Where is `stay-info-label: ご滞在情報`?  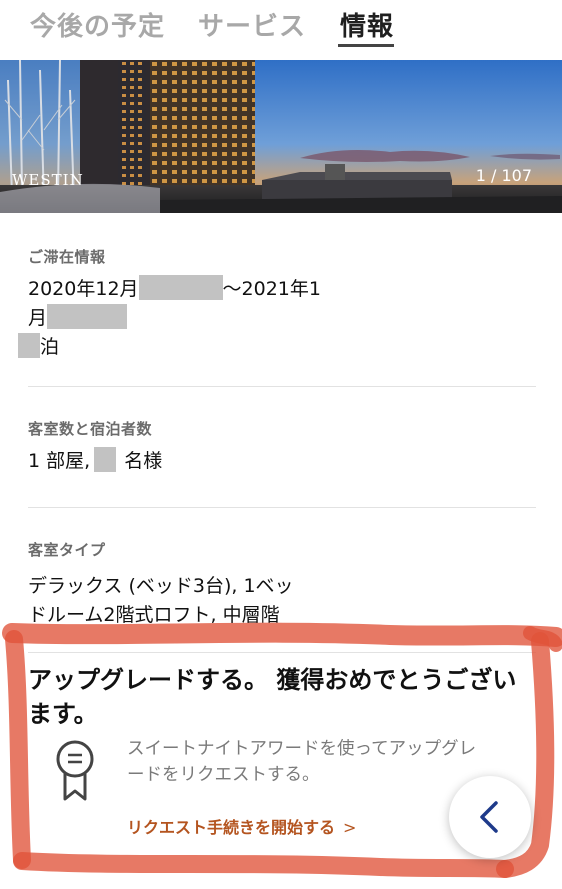 stay-info-label: ご滞在情報 is located at coordinates (67, 257).